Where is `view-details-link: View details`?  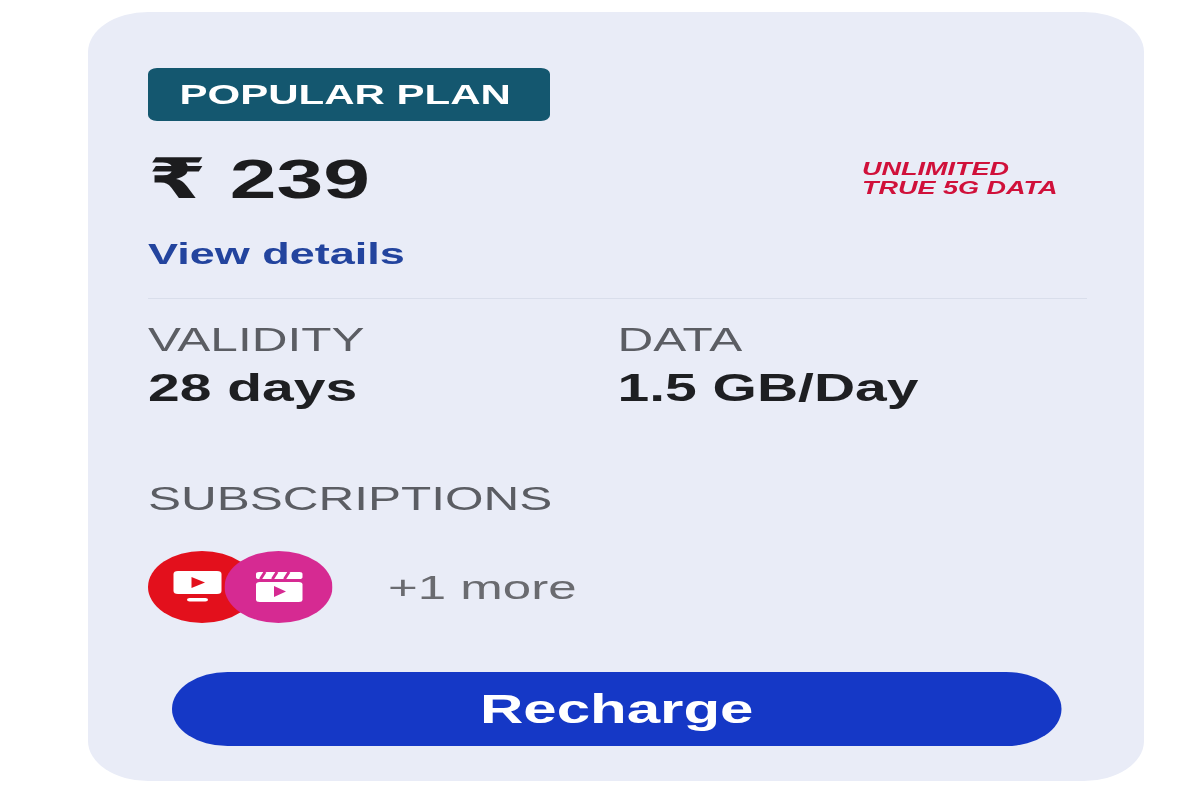 view-details-link: View details is located at coordinates (276, 254).